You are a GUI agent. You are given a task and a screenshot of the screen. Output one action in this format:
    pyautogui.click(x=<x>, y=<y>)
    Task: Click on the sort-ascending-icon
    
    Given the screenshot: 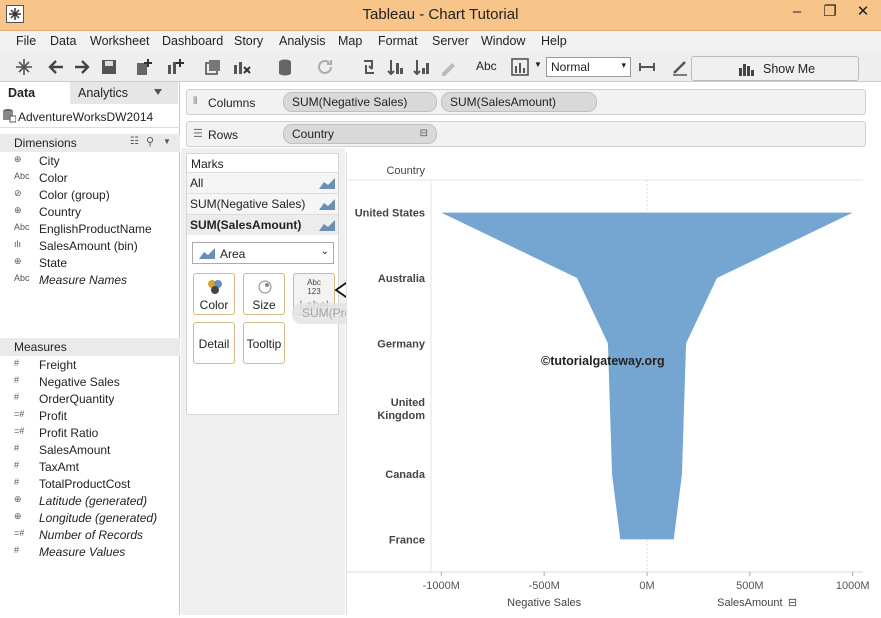 What is the action you would take?
    pyautogui.click(x=396, y=67)
    